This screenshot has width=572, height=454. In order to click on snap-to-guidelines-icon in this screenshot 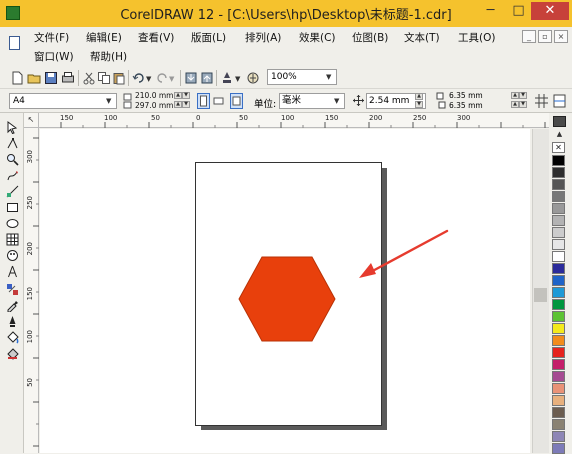, I will do `click(559, 101)`.